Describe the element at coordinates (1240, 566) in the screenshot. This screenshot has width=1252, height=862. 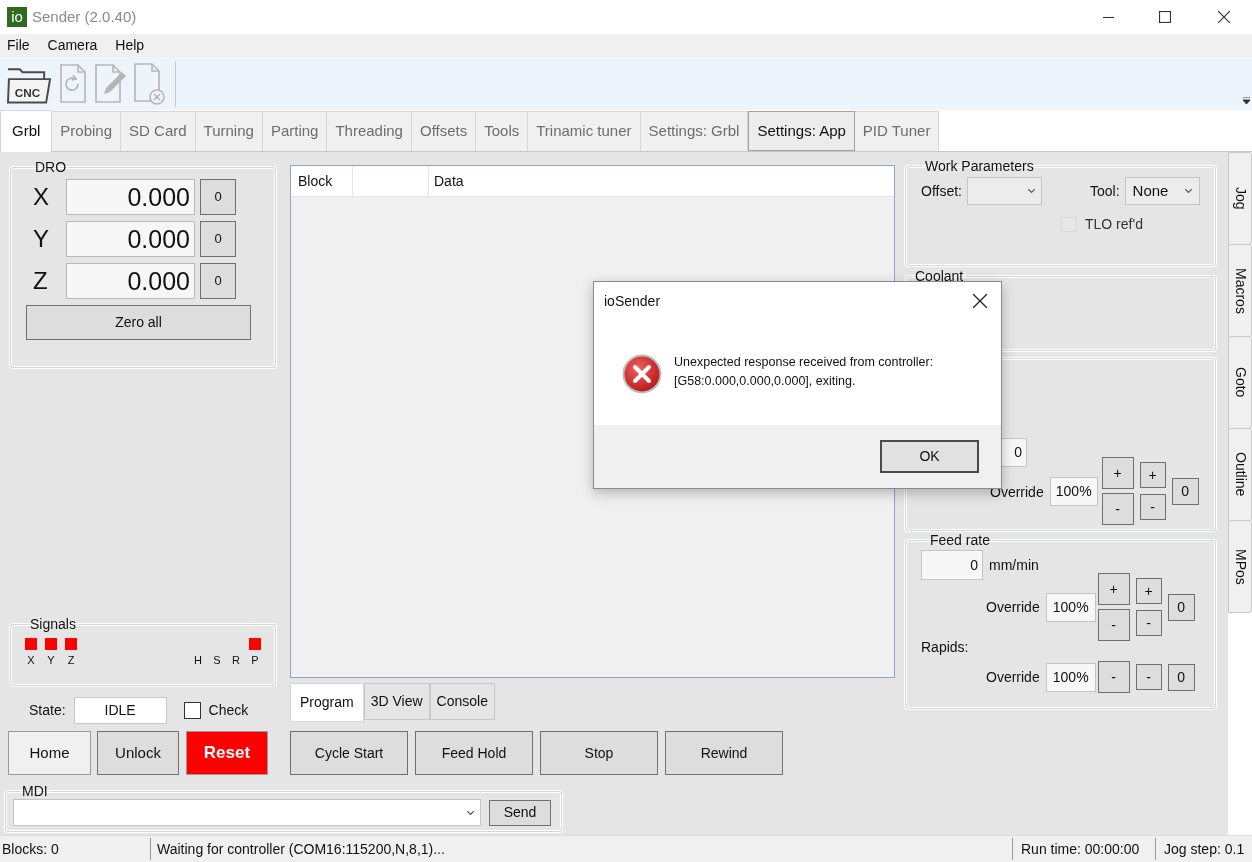
I see `side-tab: MPos` at that location.